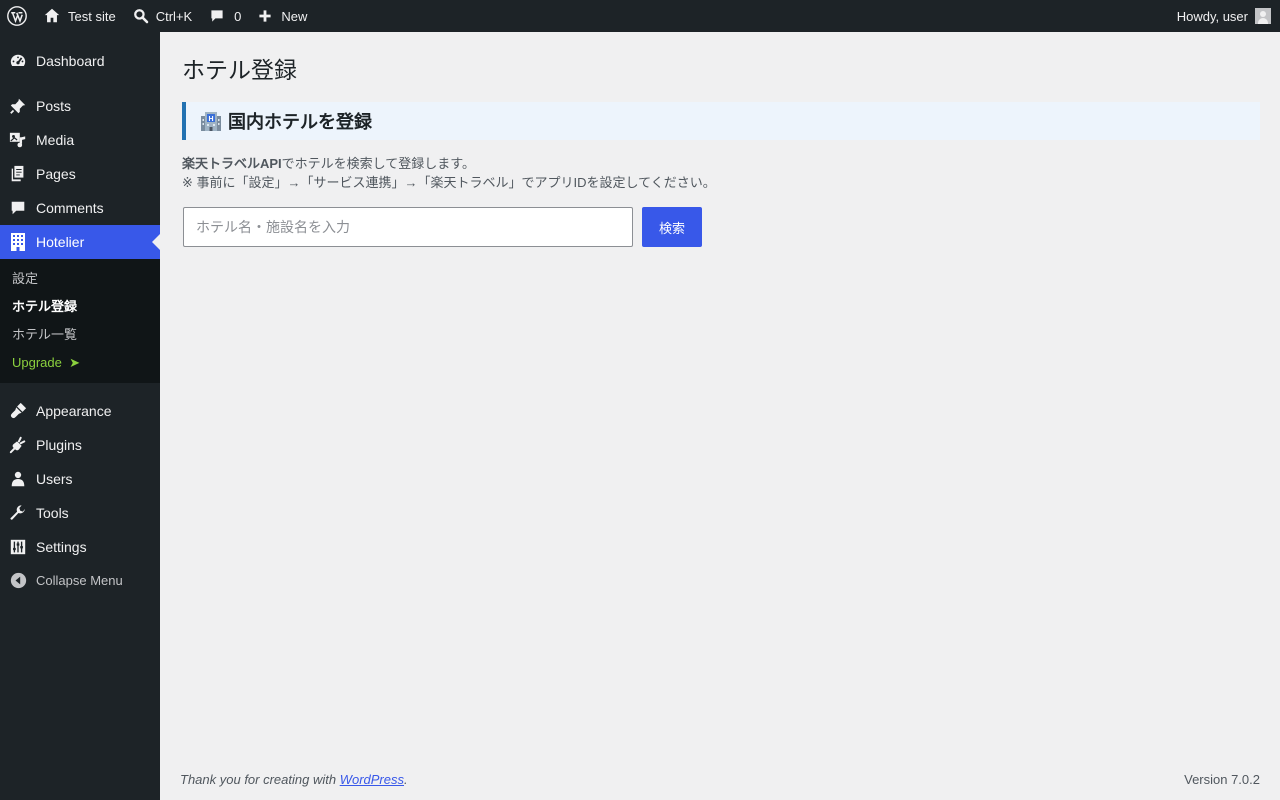 The image size is (1280, 800). What do you see at coordinates (140, 16) in the screenshot?
I see `search-icon` at bounding box center [140, 16].